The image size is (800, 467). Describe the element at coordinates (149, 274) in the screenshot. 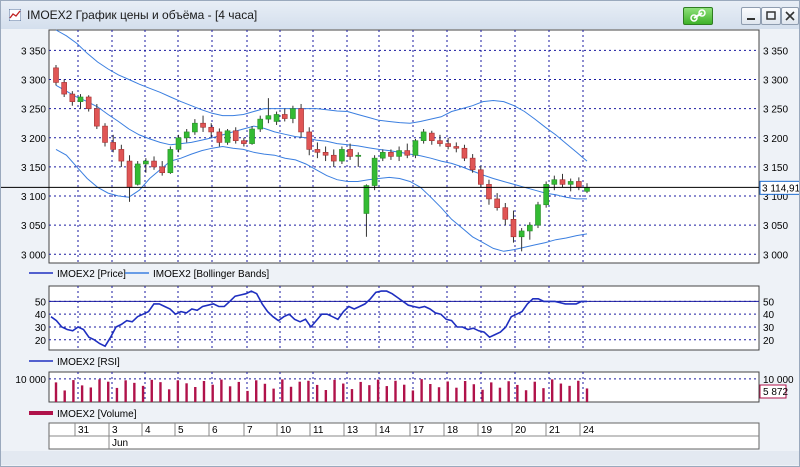

I see `price-legend: IMOEX2 [Price] IMOEX2 [Bollinger Bands]` at that location.